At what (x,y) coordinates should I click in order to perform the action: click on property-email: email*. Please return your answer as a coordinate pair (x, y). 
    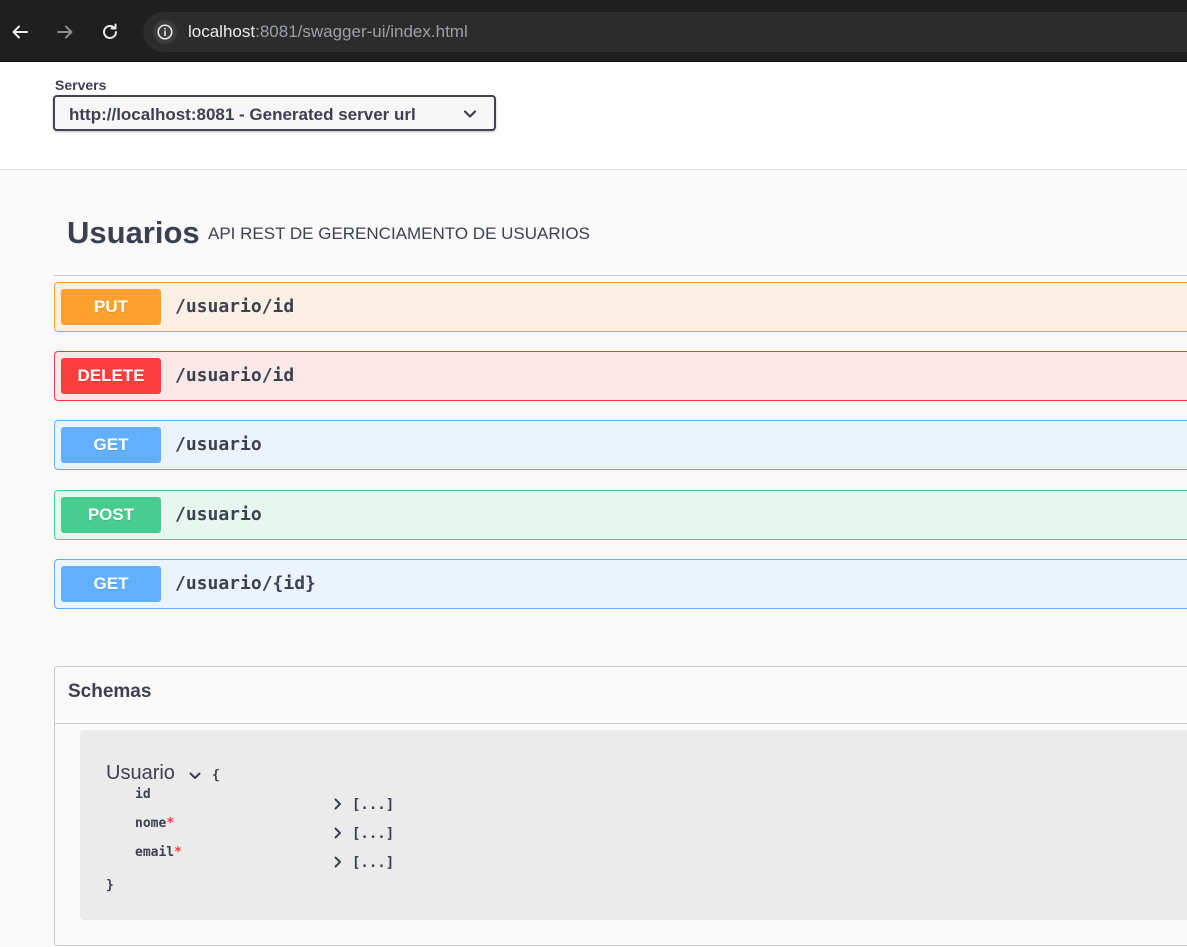
    Looking at the image, I should click on (158, 852).